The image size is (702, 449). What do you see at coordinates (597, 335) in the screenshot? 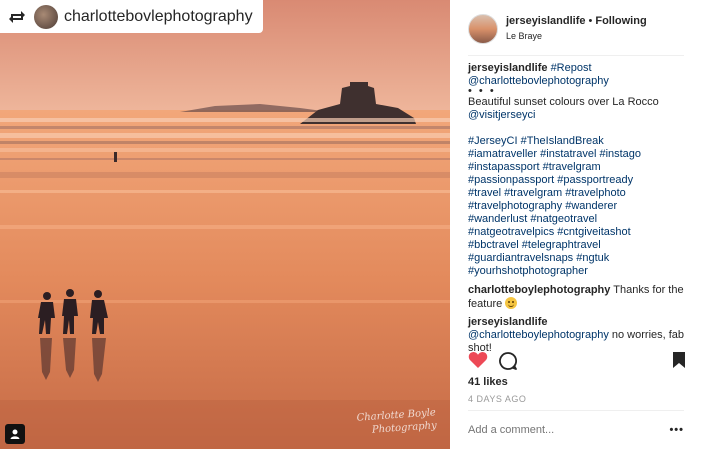
I see `comment-mention-cont: aphy` at bounding box center [597, 335].